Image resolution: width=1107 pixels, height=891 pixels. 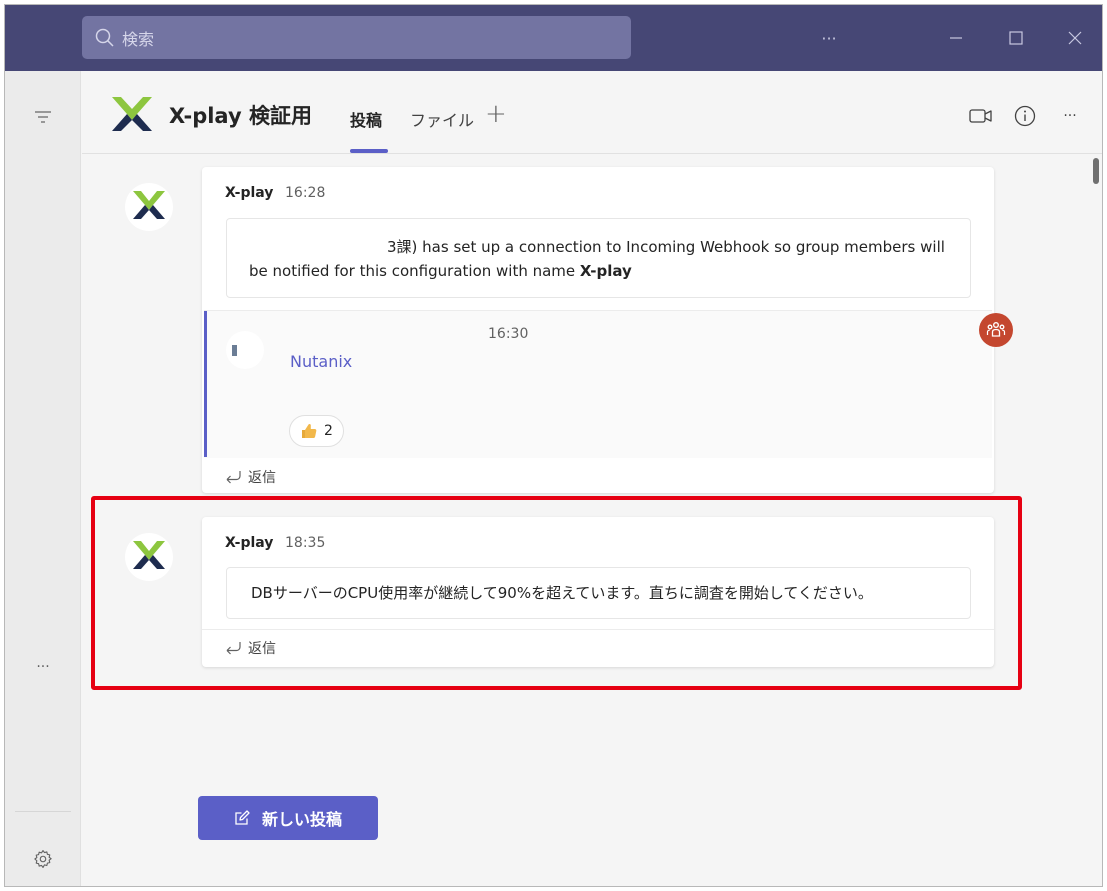 I want to click on thread-bar, so click(x=205, y=384).